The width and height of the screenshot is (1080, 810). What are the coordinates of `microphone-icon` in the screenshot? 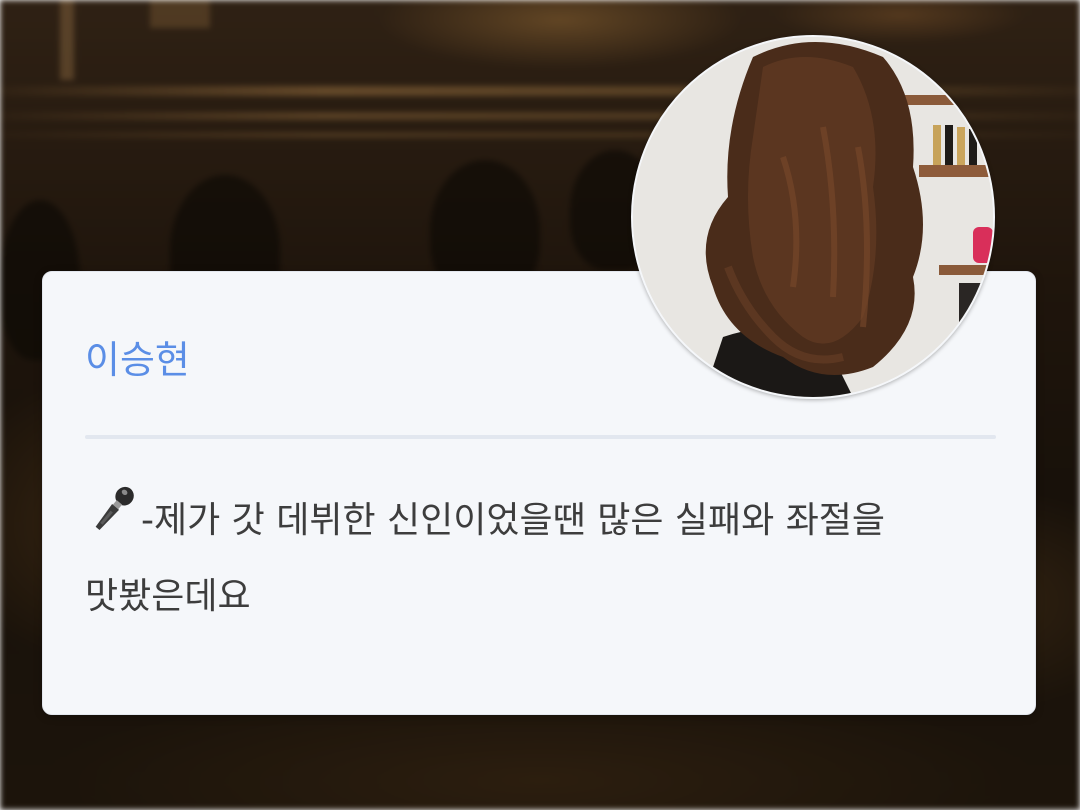 It's located at (114, 508).